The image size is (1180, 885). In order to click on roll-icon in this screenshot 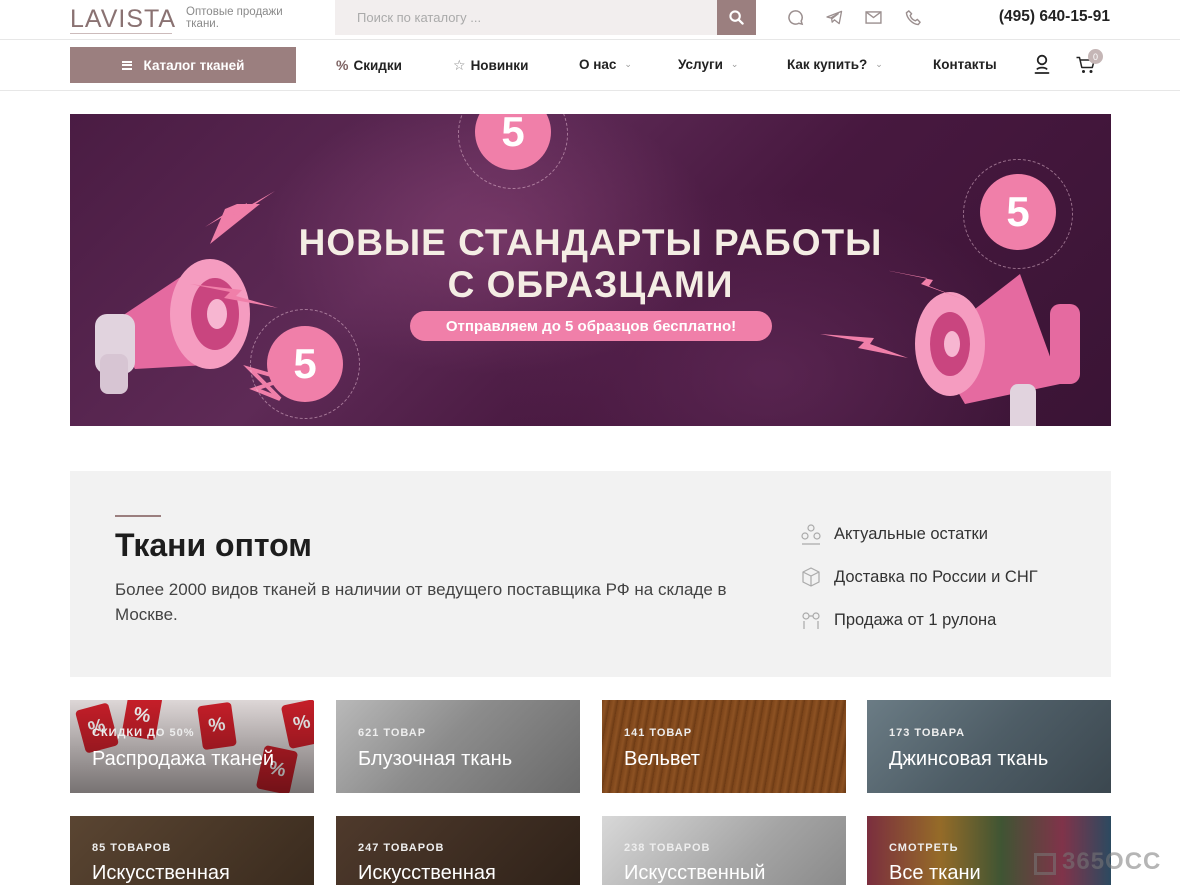, I will do `click(811, 620)`.